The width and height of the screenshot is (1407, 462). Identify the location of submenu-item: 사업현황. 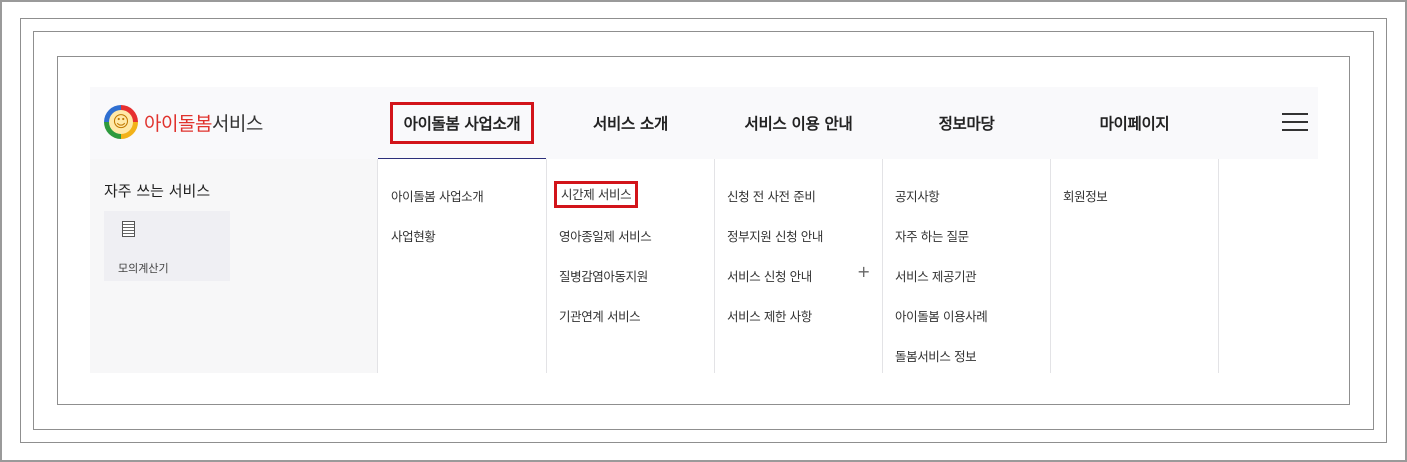
(413, 235).